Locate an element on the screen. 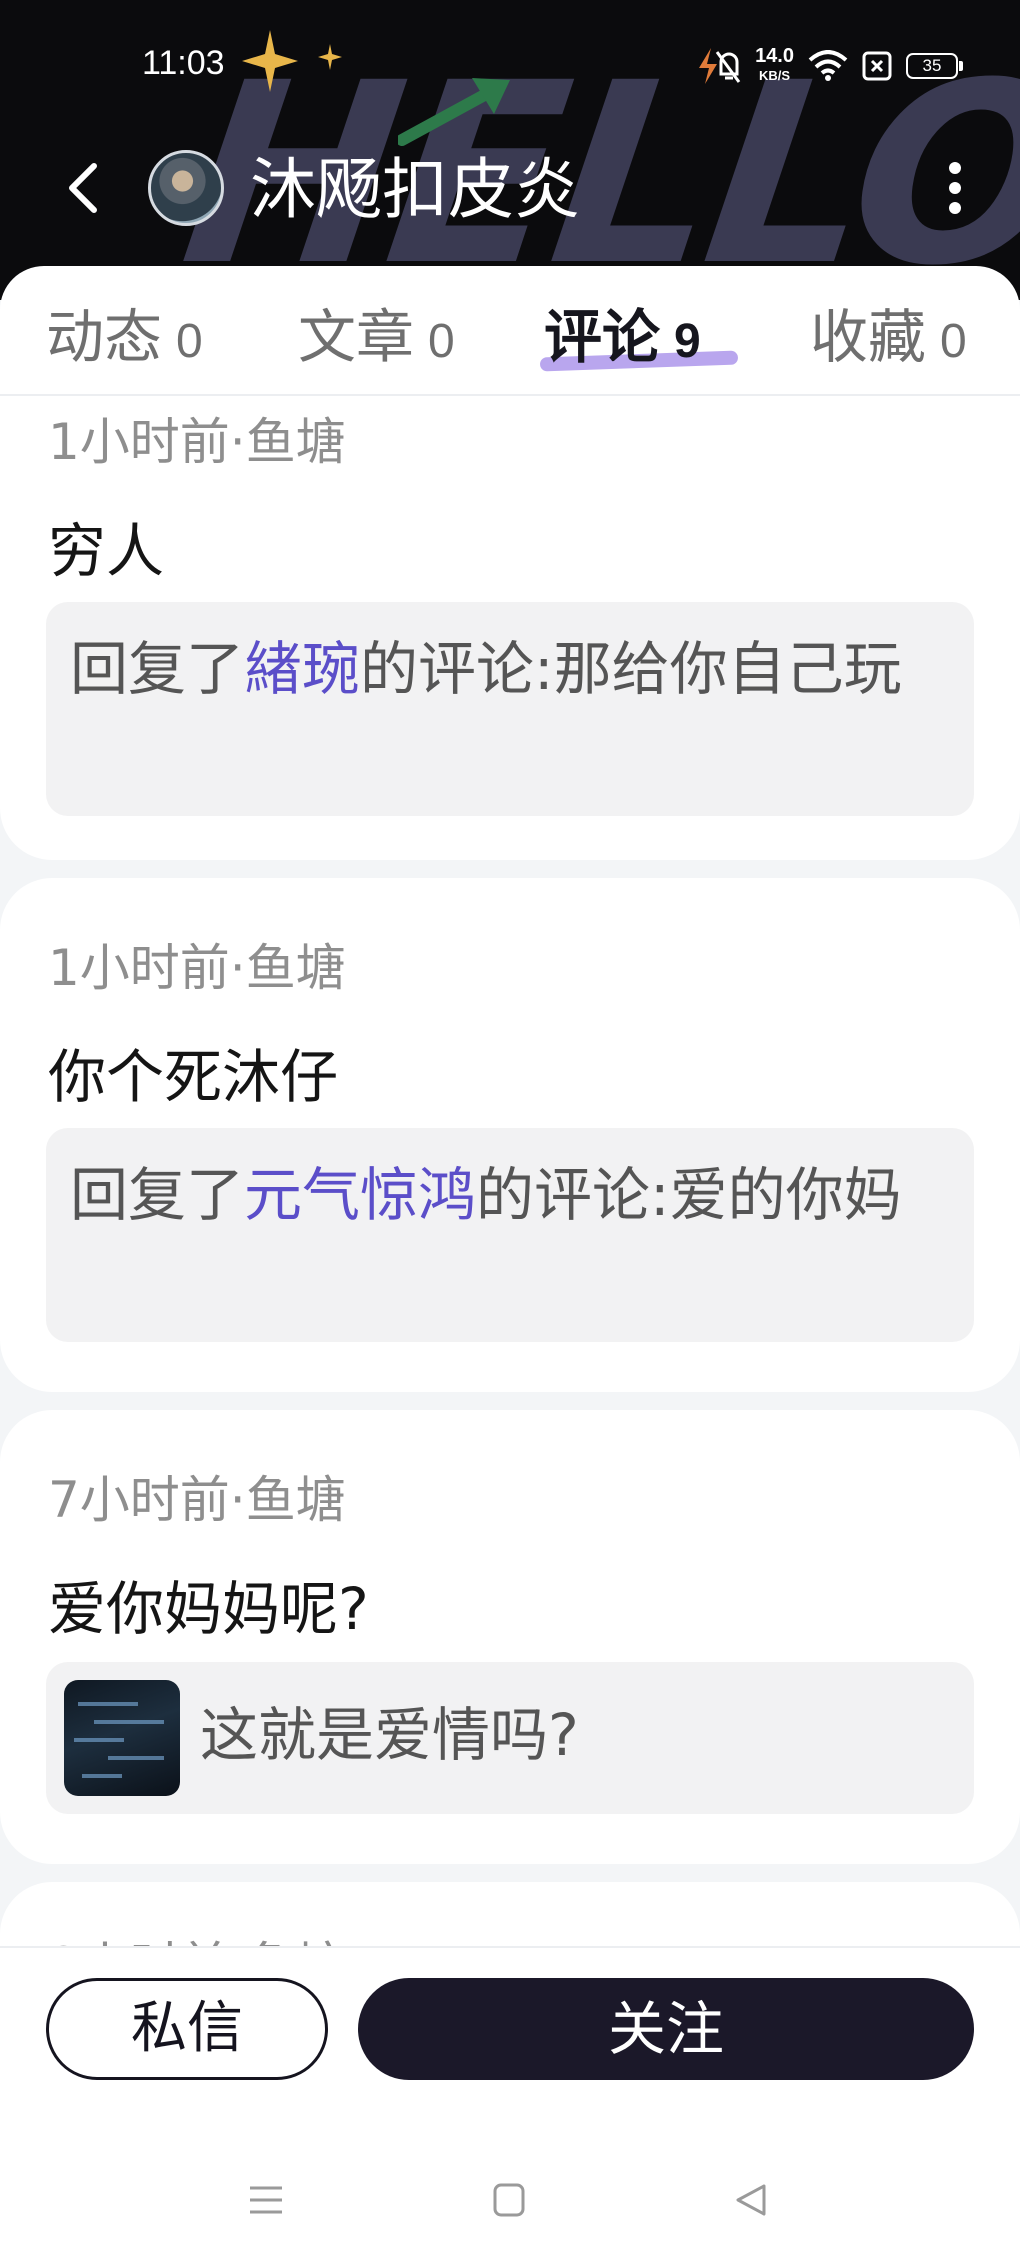 The width and height of the screenshot is (1020, 2267). wifi-icon is located at coordinates (828, 65).